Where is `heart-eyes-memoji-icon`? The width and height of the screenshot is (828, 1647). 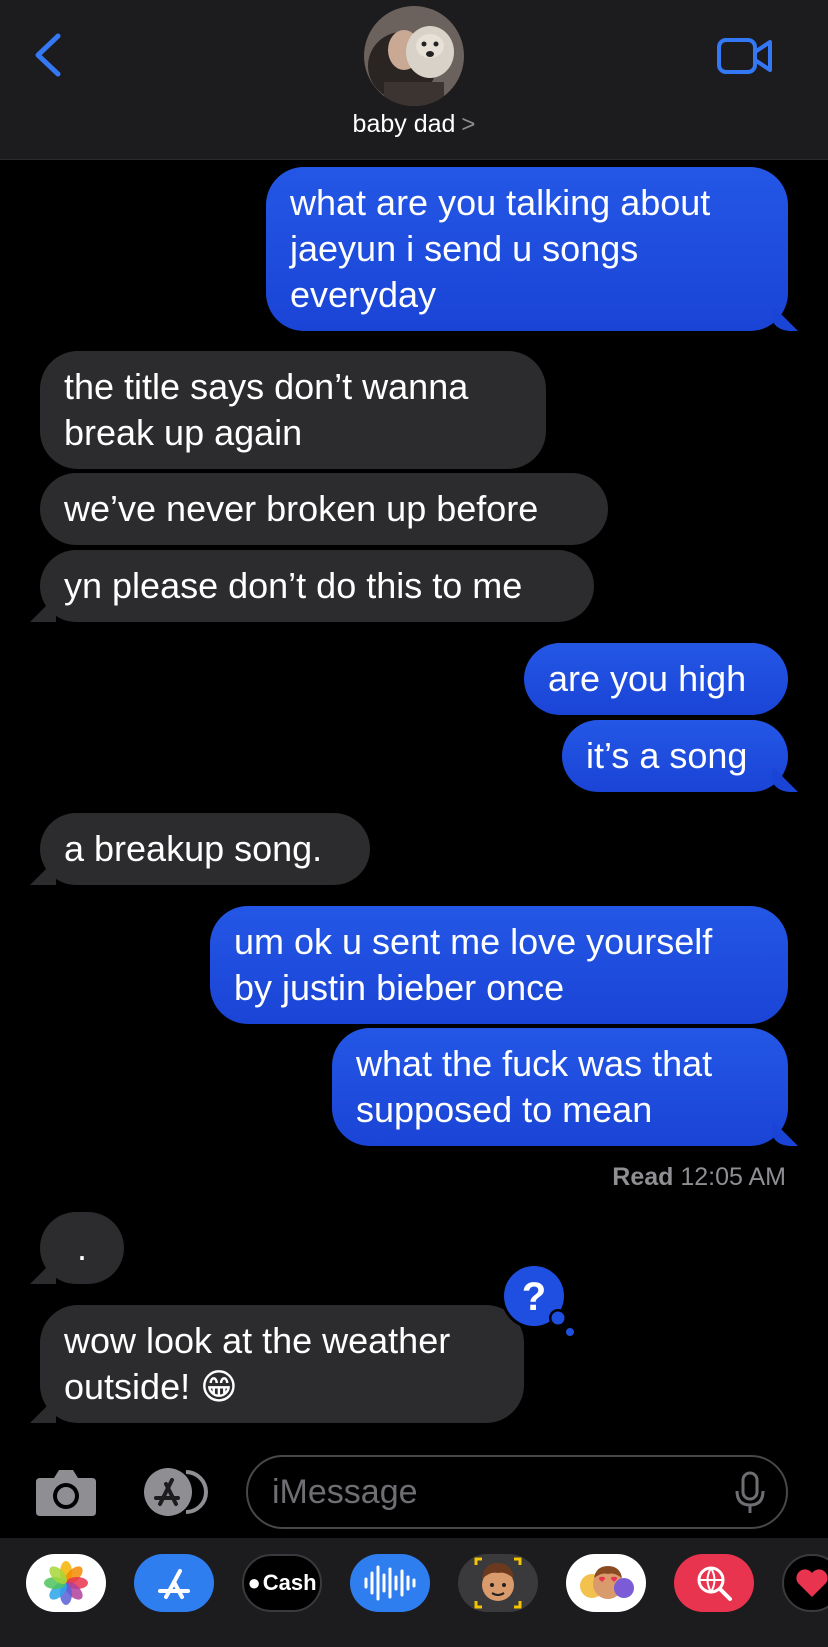 heart-eyes-memoji-icon is located at coordinates (607, 1582).